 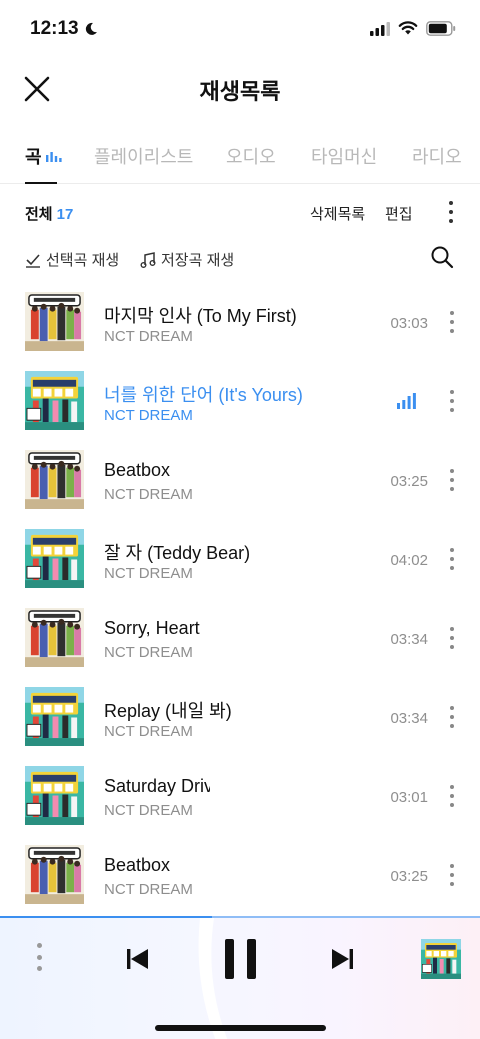 I want to click on tab-label: 곡, so click(x=33, y=157).